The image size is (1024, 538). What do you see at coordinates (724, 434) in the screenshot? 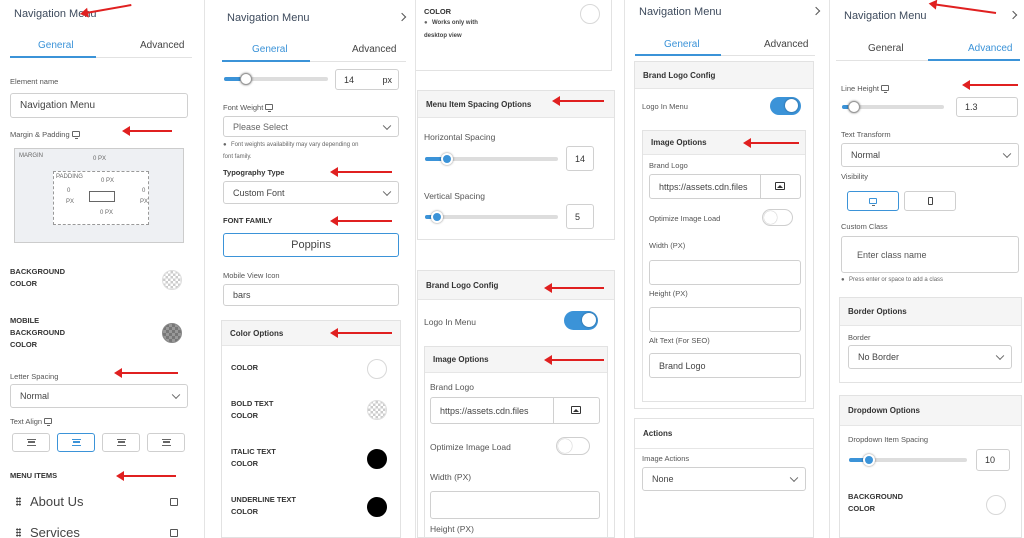
I see `actions-header: Actions` at bounding box center [724, 434].